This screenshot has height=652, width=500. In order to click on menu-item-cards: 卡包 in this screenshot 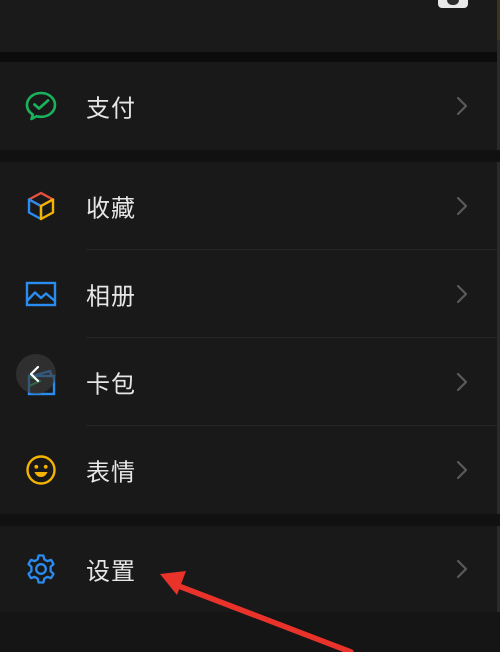, I will do `click(248, 382)`.